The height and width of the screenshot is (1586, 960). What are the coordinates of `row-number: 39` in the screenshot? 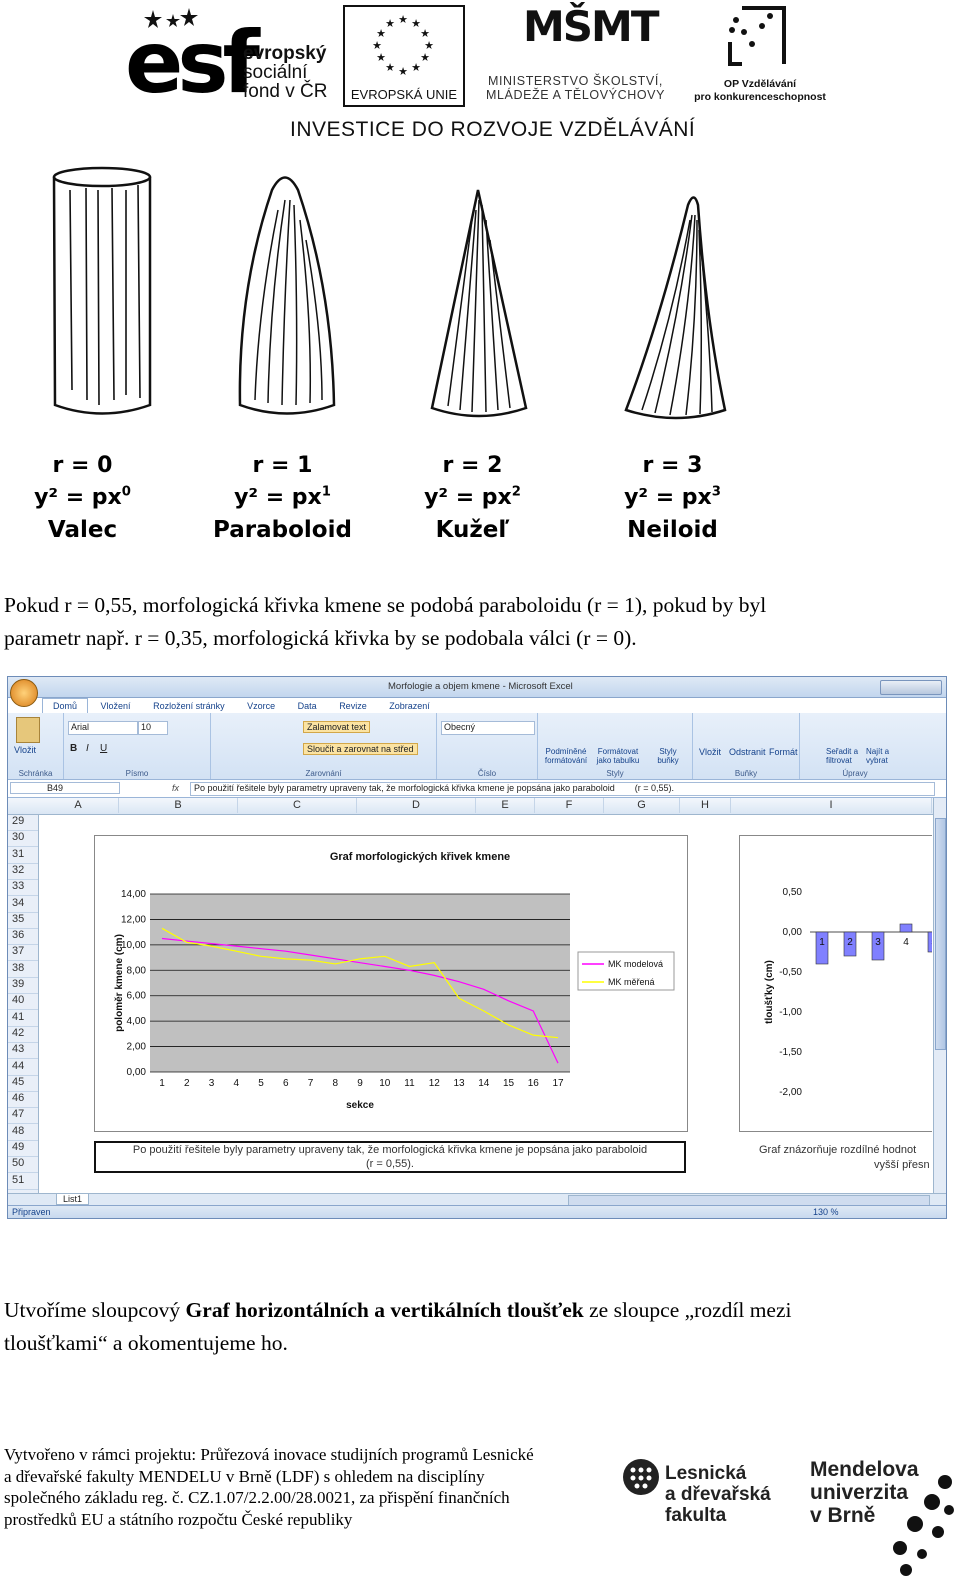 It's located at (23, 986).